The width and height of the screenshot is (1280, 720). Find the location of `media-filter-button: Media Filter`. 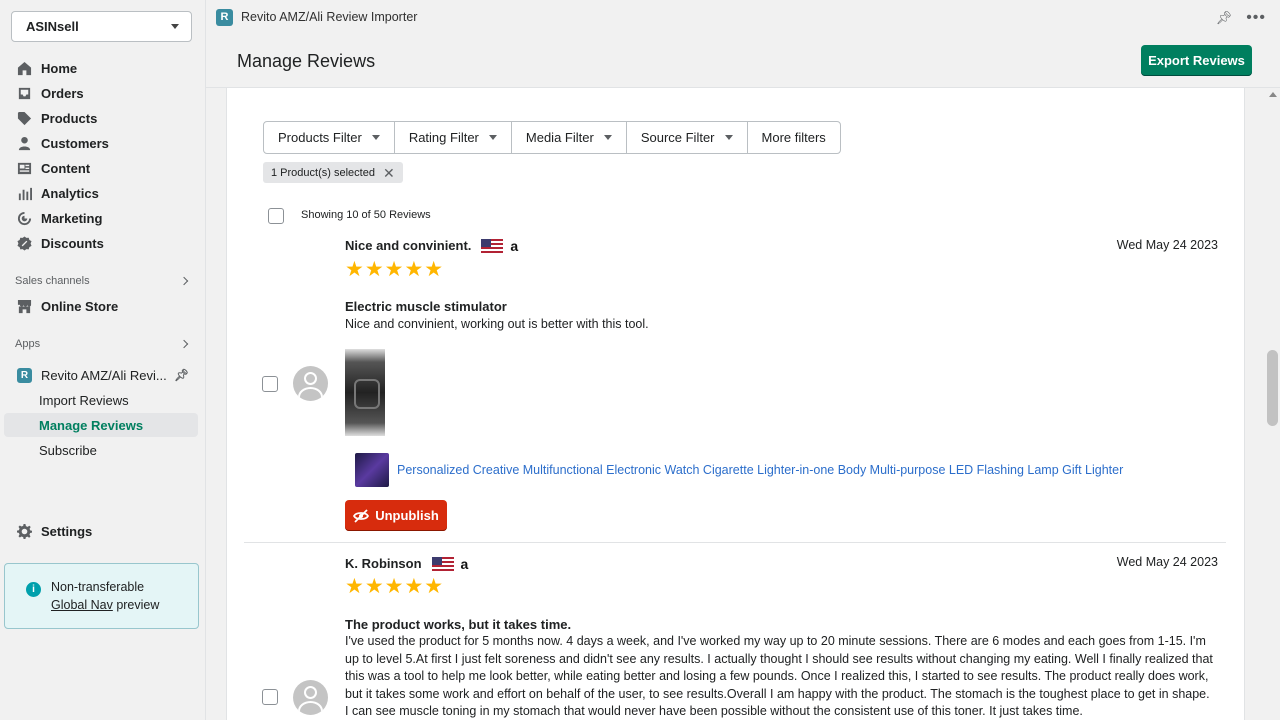

media-filter-button: Media Filter is located at coordinates (569, 137).